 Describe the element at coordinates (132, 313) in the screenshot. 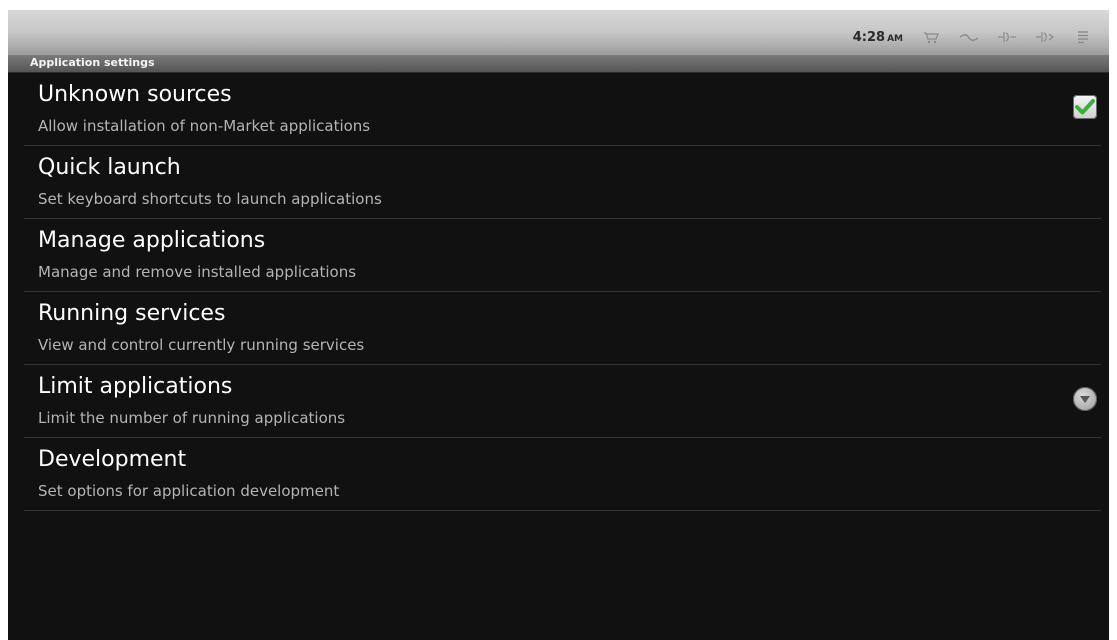

I see `setting-title: Running services` at that location.